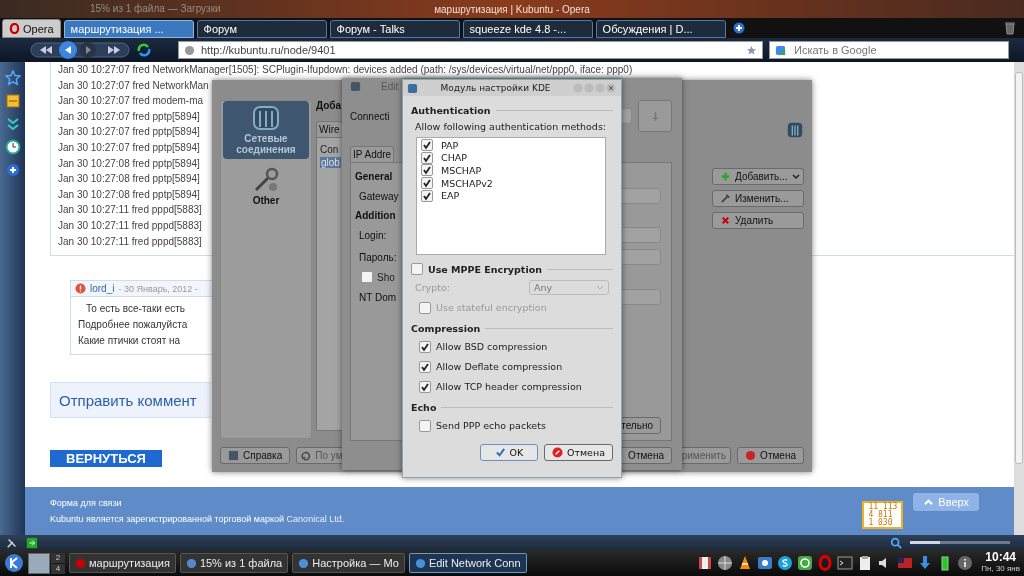 This screenshot has width=1024, height=576. I want to click on checkbox-label: Send PPP echo packets, so click(491, 425).